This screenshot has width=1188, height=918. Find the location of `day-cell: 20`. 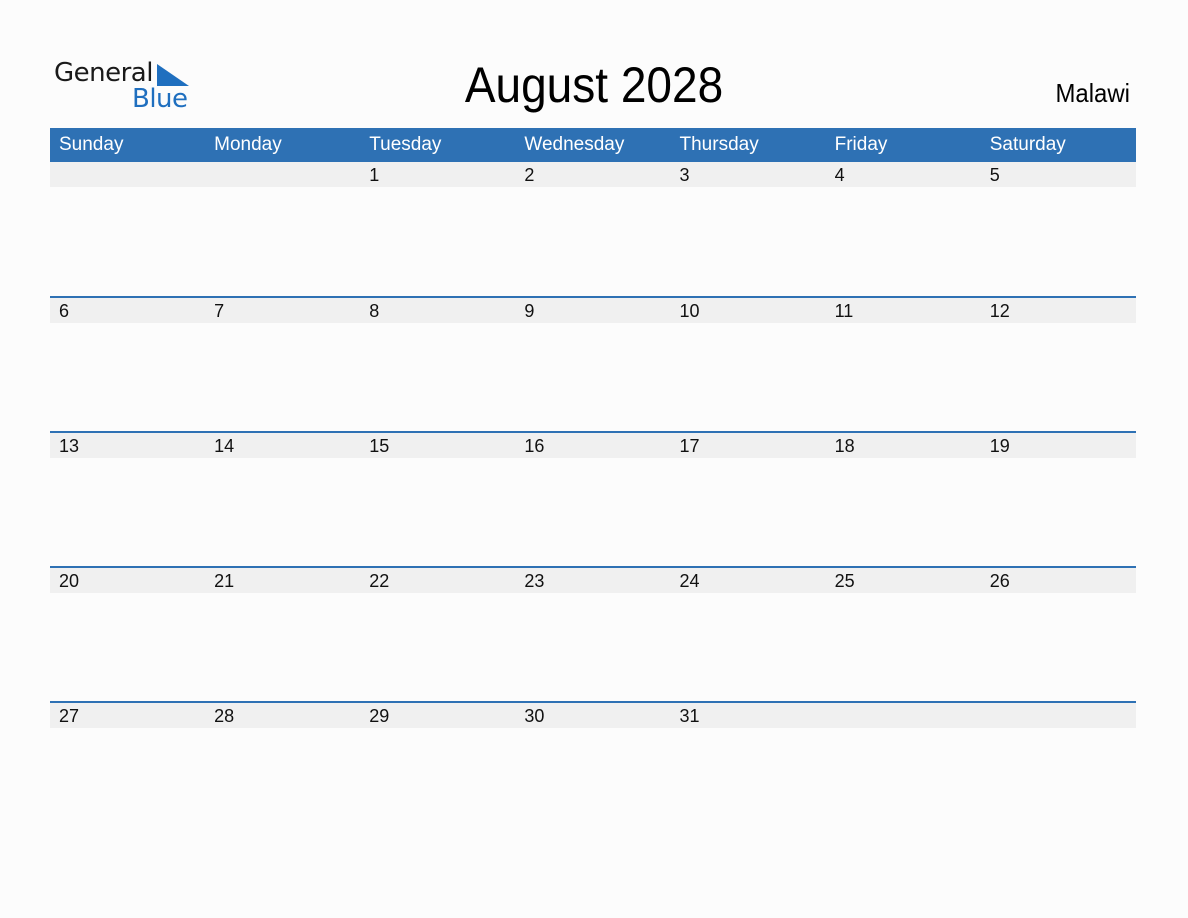

day-cell: 20 is located at coordinates (69, 581).